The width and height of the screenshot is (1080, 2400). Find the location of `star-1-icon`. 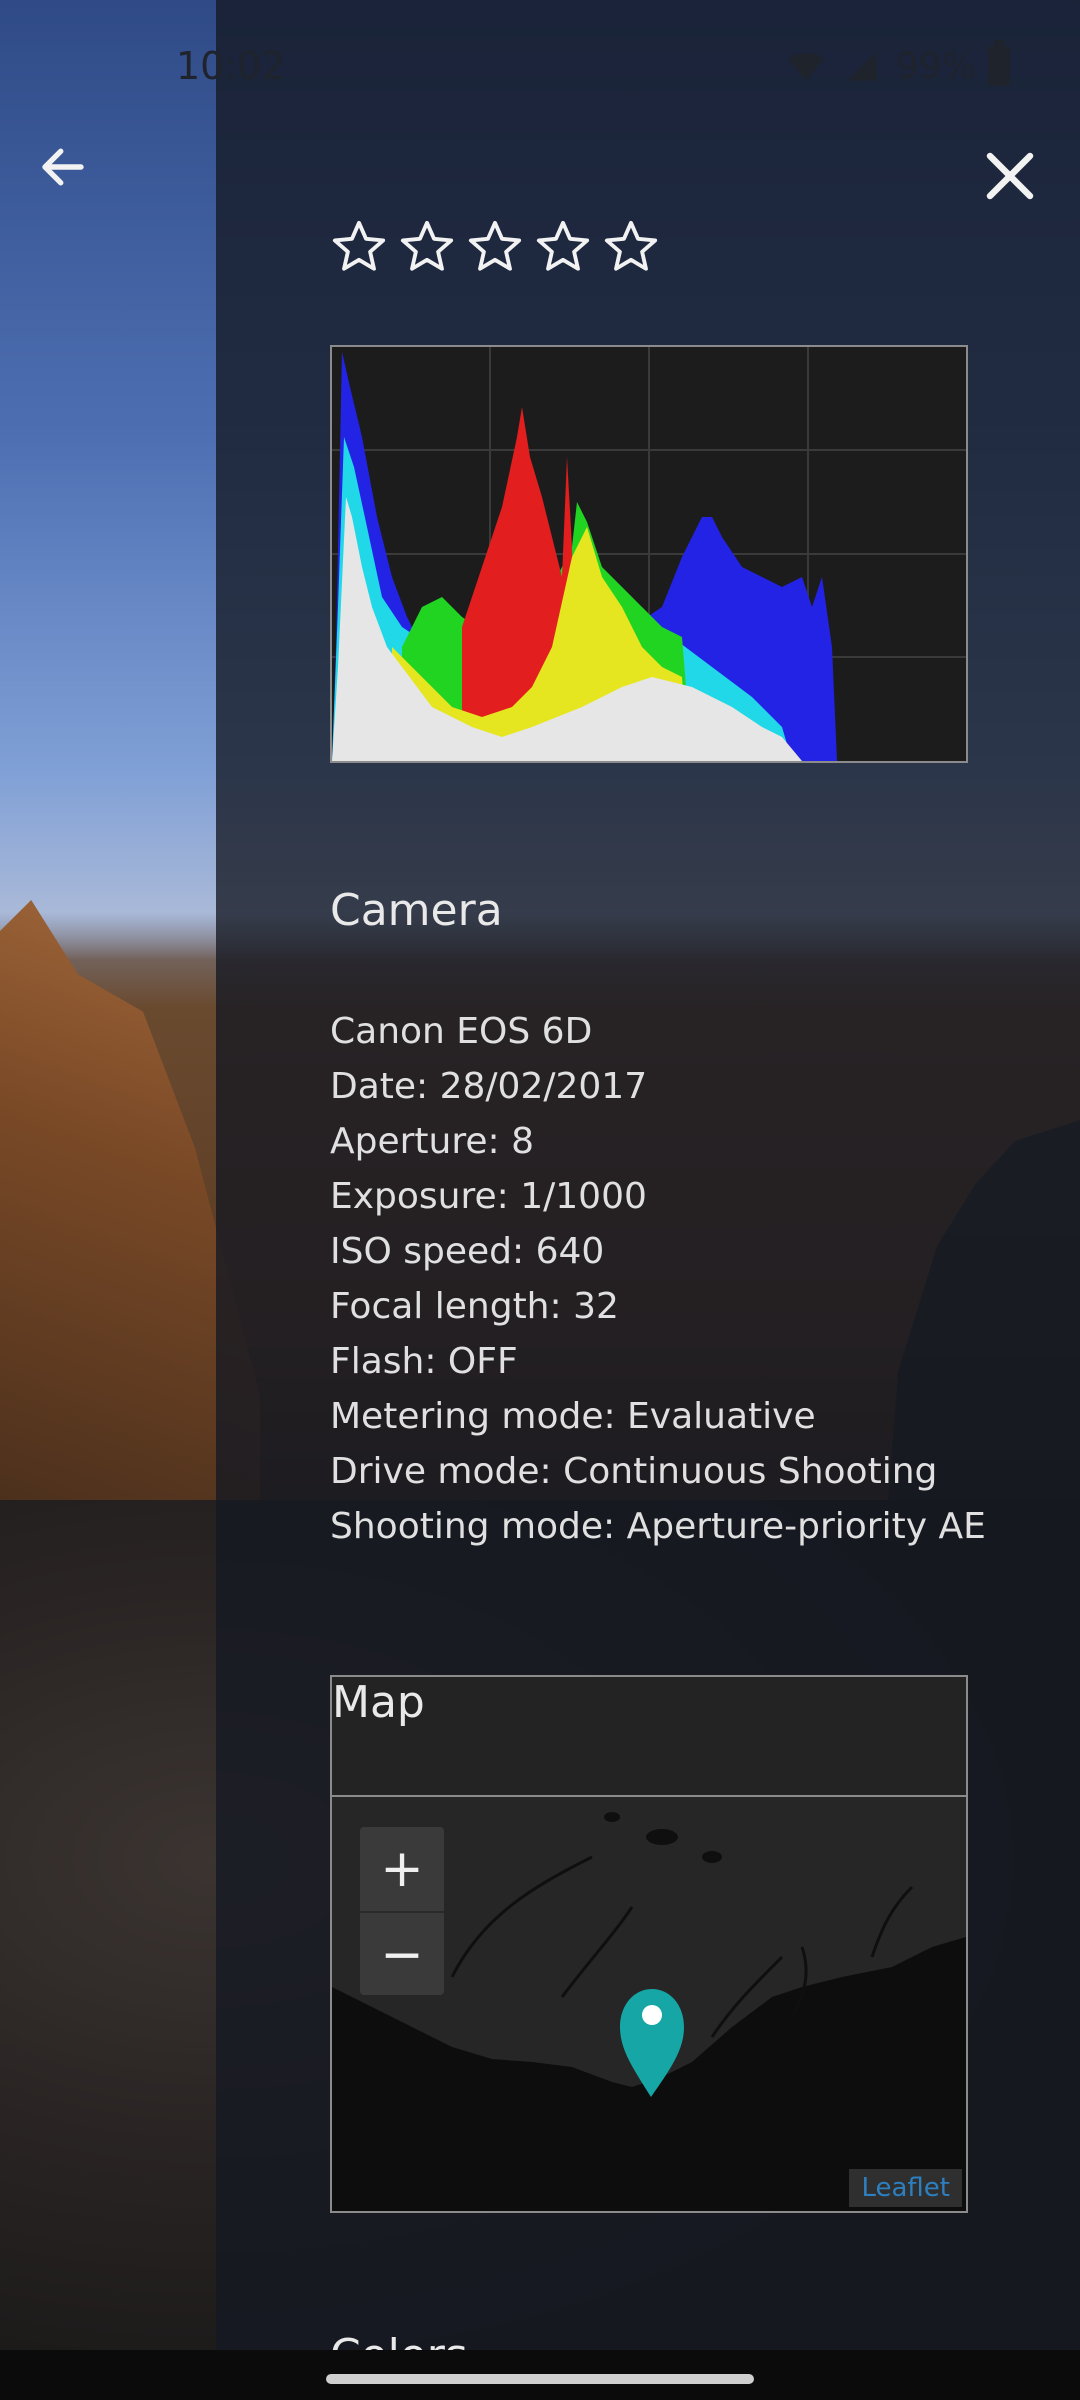

star-1-icon is located at coordinates (359, 247).